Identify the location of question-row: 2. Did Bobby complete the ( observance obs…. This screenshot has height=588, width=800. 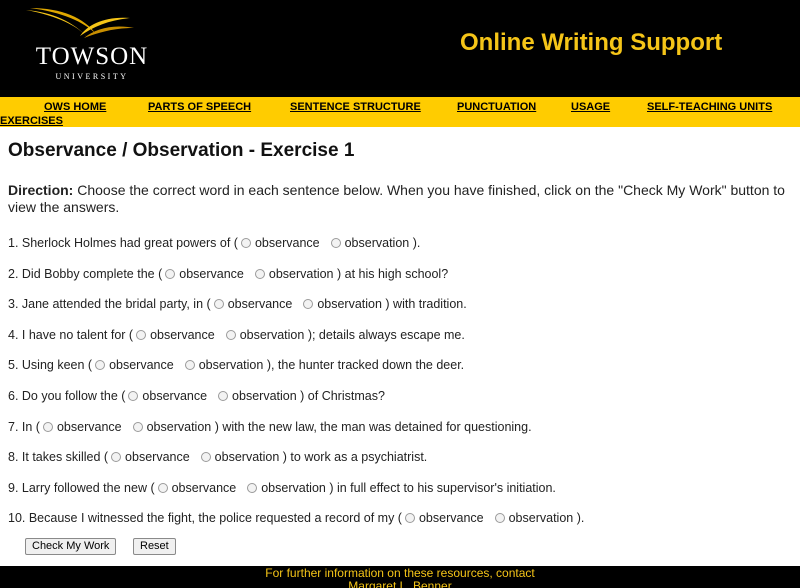
(400, 274).